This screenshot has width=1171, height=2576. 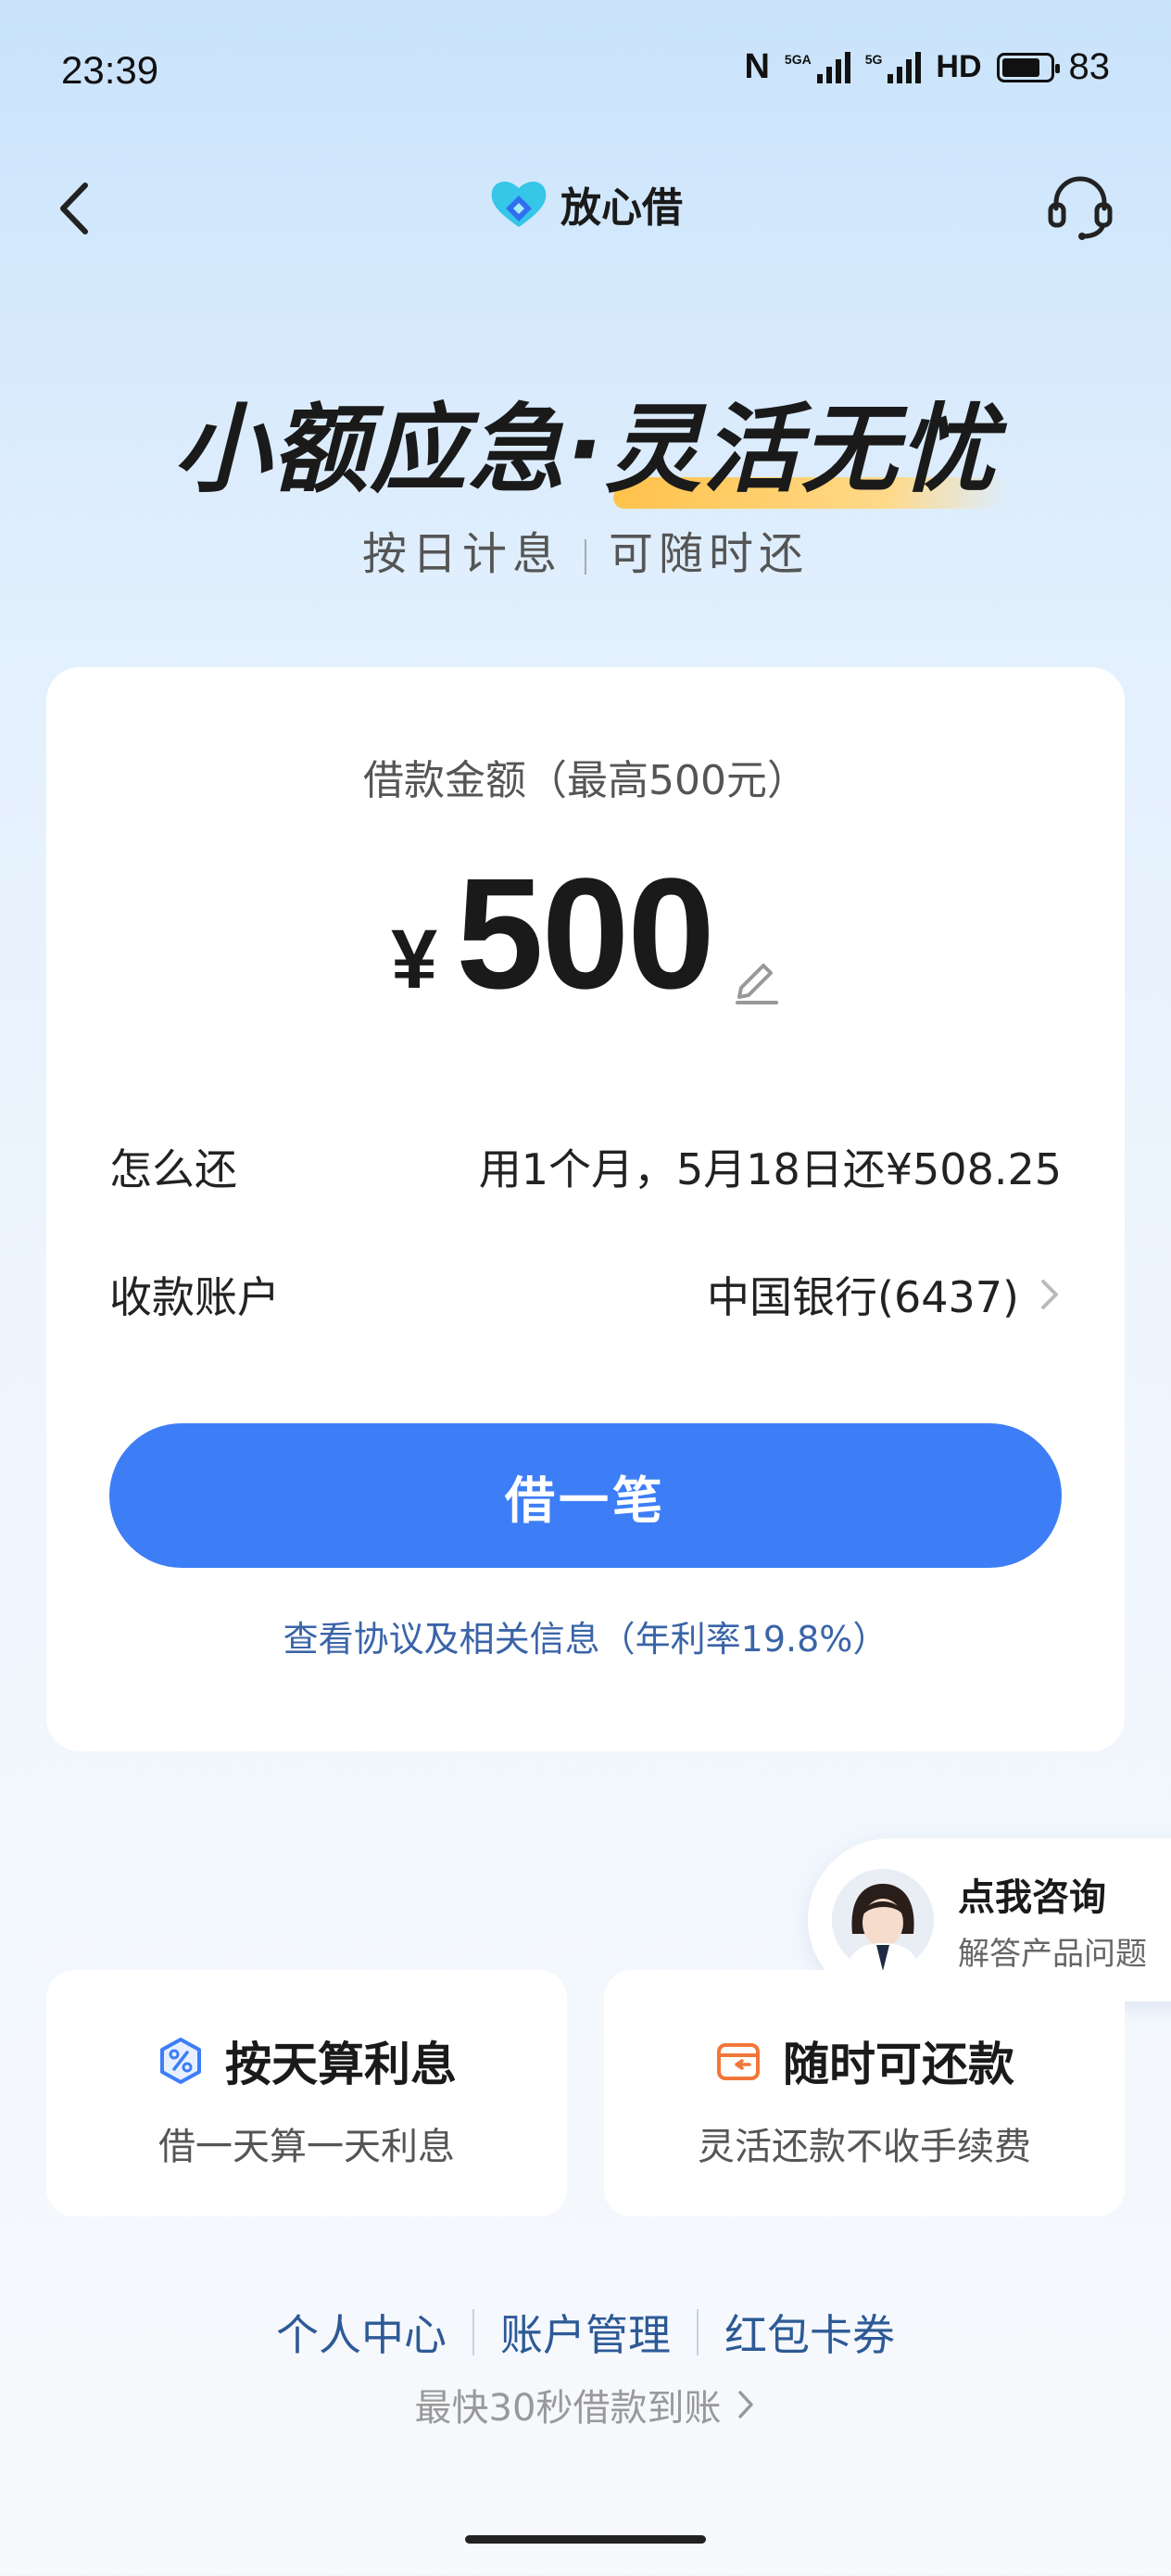 What do you see at coordinates (802, 441) in the screenshot?
I see `hero-title-b: 灵活无忧` at bounding box center [802, 441].